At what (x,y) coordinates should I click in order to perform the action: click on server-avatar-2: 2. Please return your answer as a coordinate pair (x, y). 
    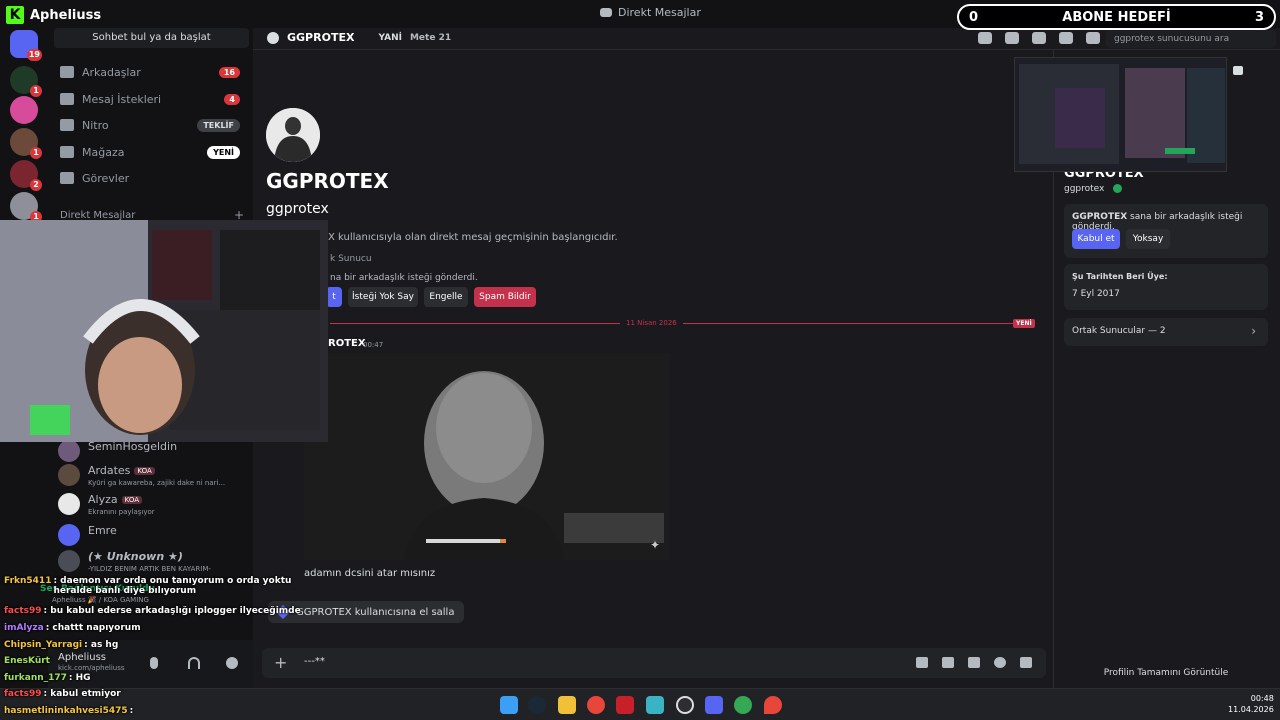
    Looking at the image, I should click on (26, 175).